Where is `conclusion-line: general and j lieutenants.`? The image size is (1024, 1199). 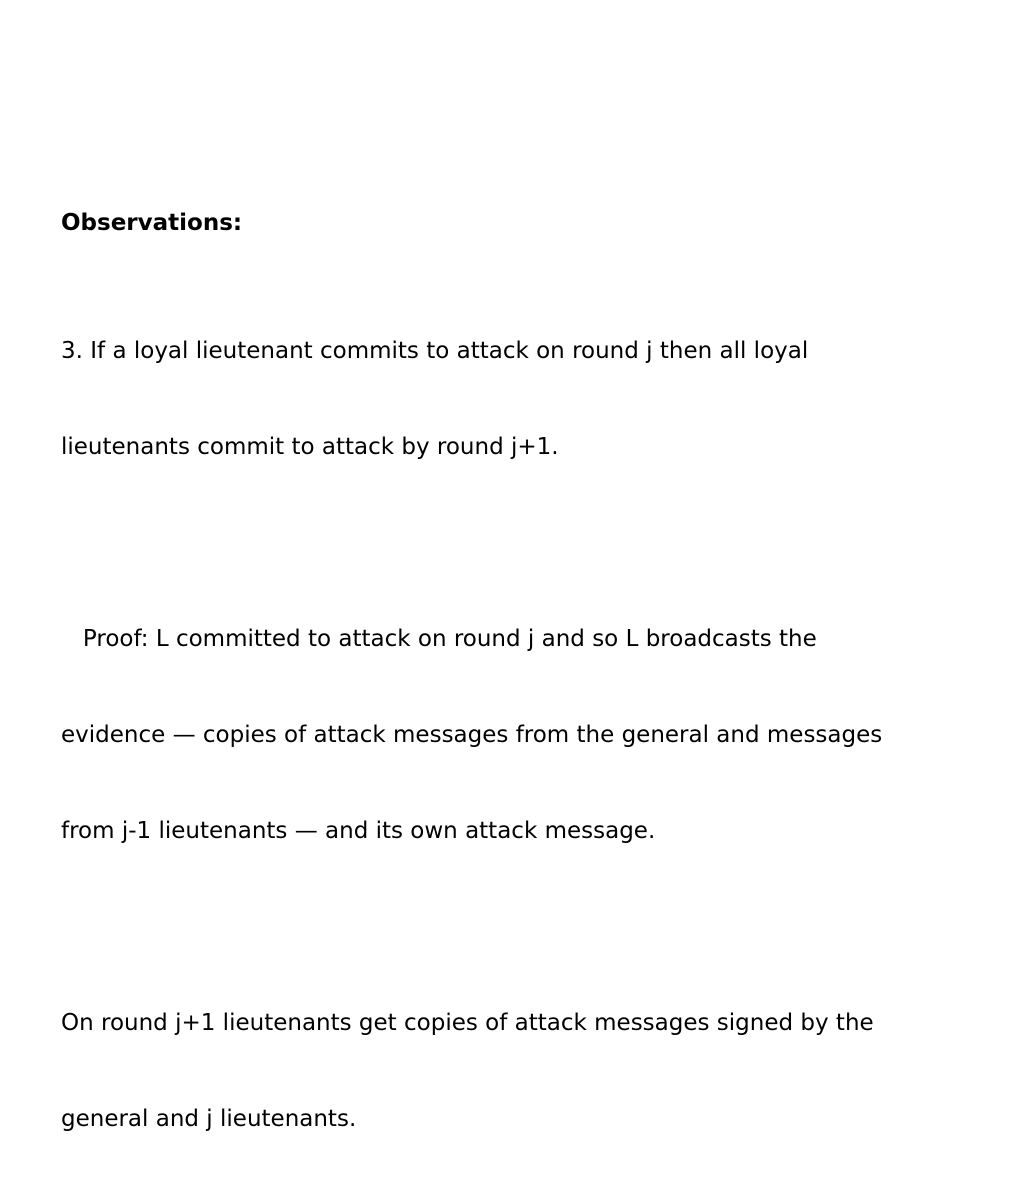 conclusion-line: general and j lieutenants. is located at coordinates (209, 1119).